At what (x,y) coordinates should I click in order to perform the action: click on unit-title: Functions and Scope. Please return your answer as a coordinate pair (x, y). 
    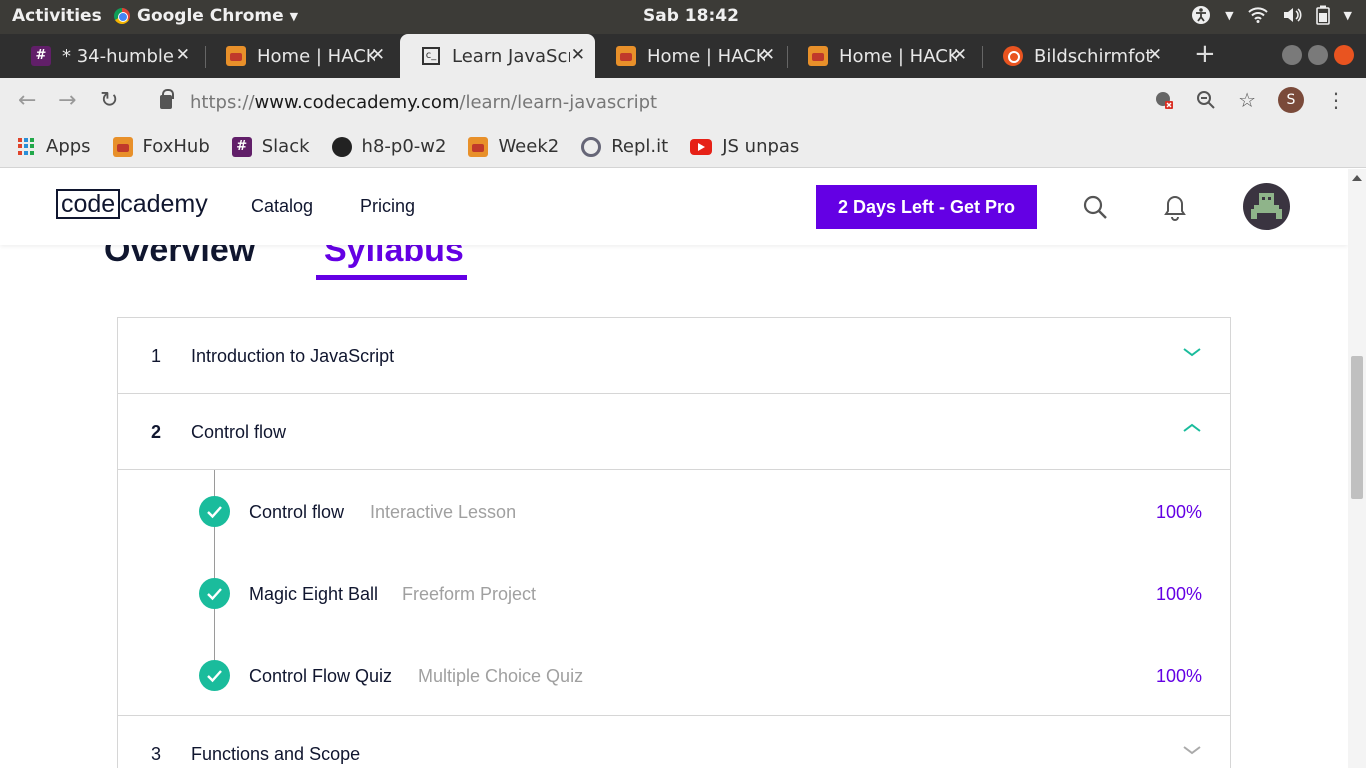
    Looking at the image, I should click on (276, 754).